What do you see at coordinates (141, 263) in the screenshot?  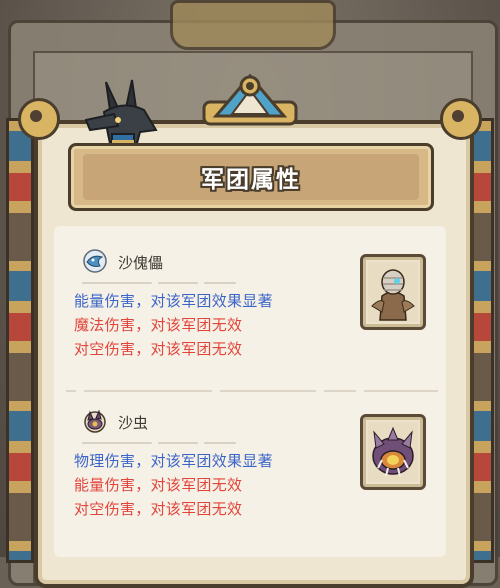 I see `unit-name: 沙傀儡` at bounding box center [141, 263].